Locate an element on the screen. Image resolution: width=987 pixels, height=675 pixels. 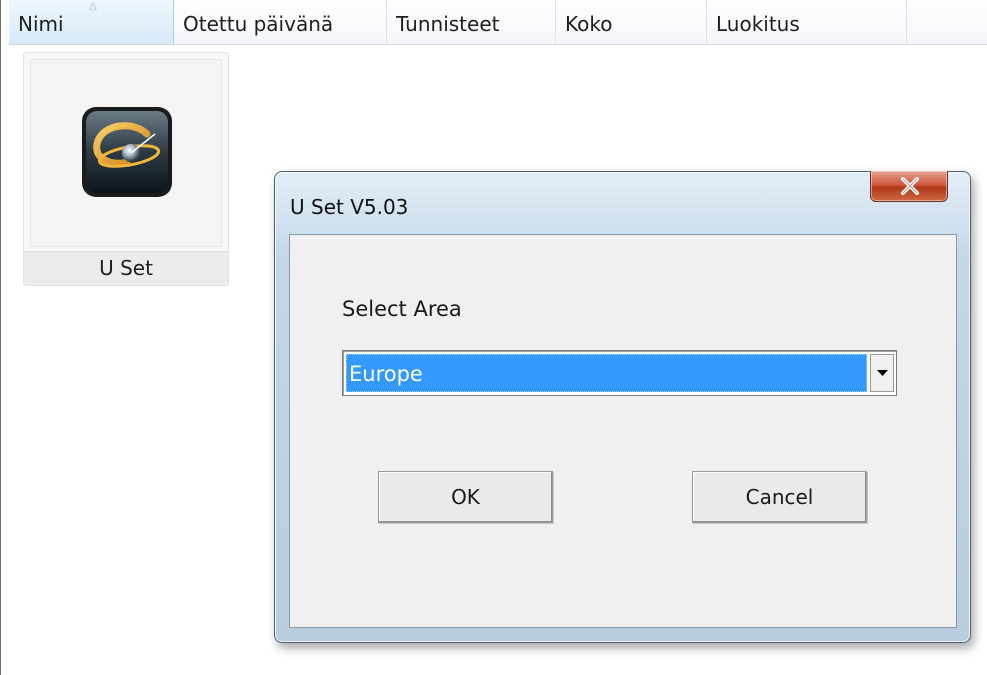
column-header-date-taken: Otettu päivänä is located at coordinates (280, 22).